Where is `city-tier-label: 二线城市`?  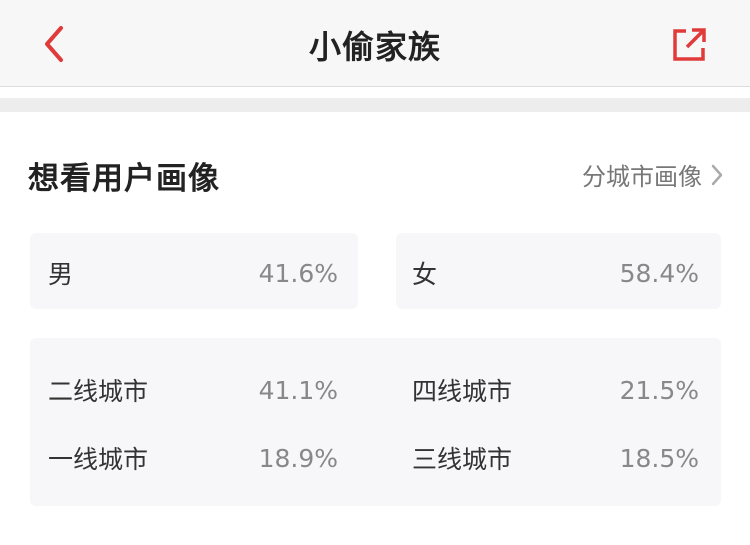
city-tier-label: 二线城市 is located at coordinates (98, 391).